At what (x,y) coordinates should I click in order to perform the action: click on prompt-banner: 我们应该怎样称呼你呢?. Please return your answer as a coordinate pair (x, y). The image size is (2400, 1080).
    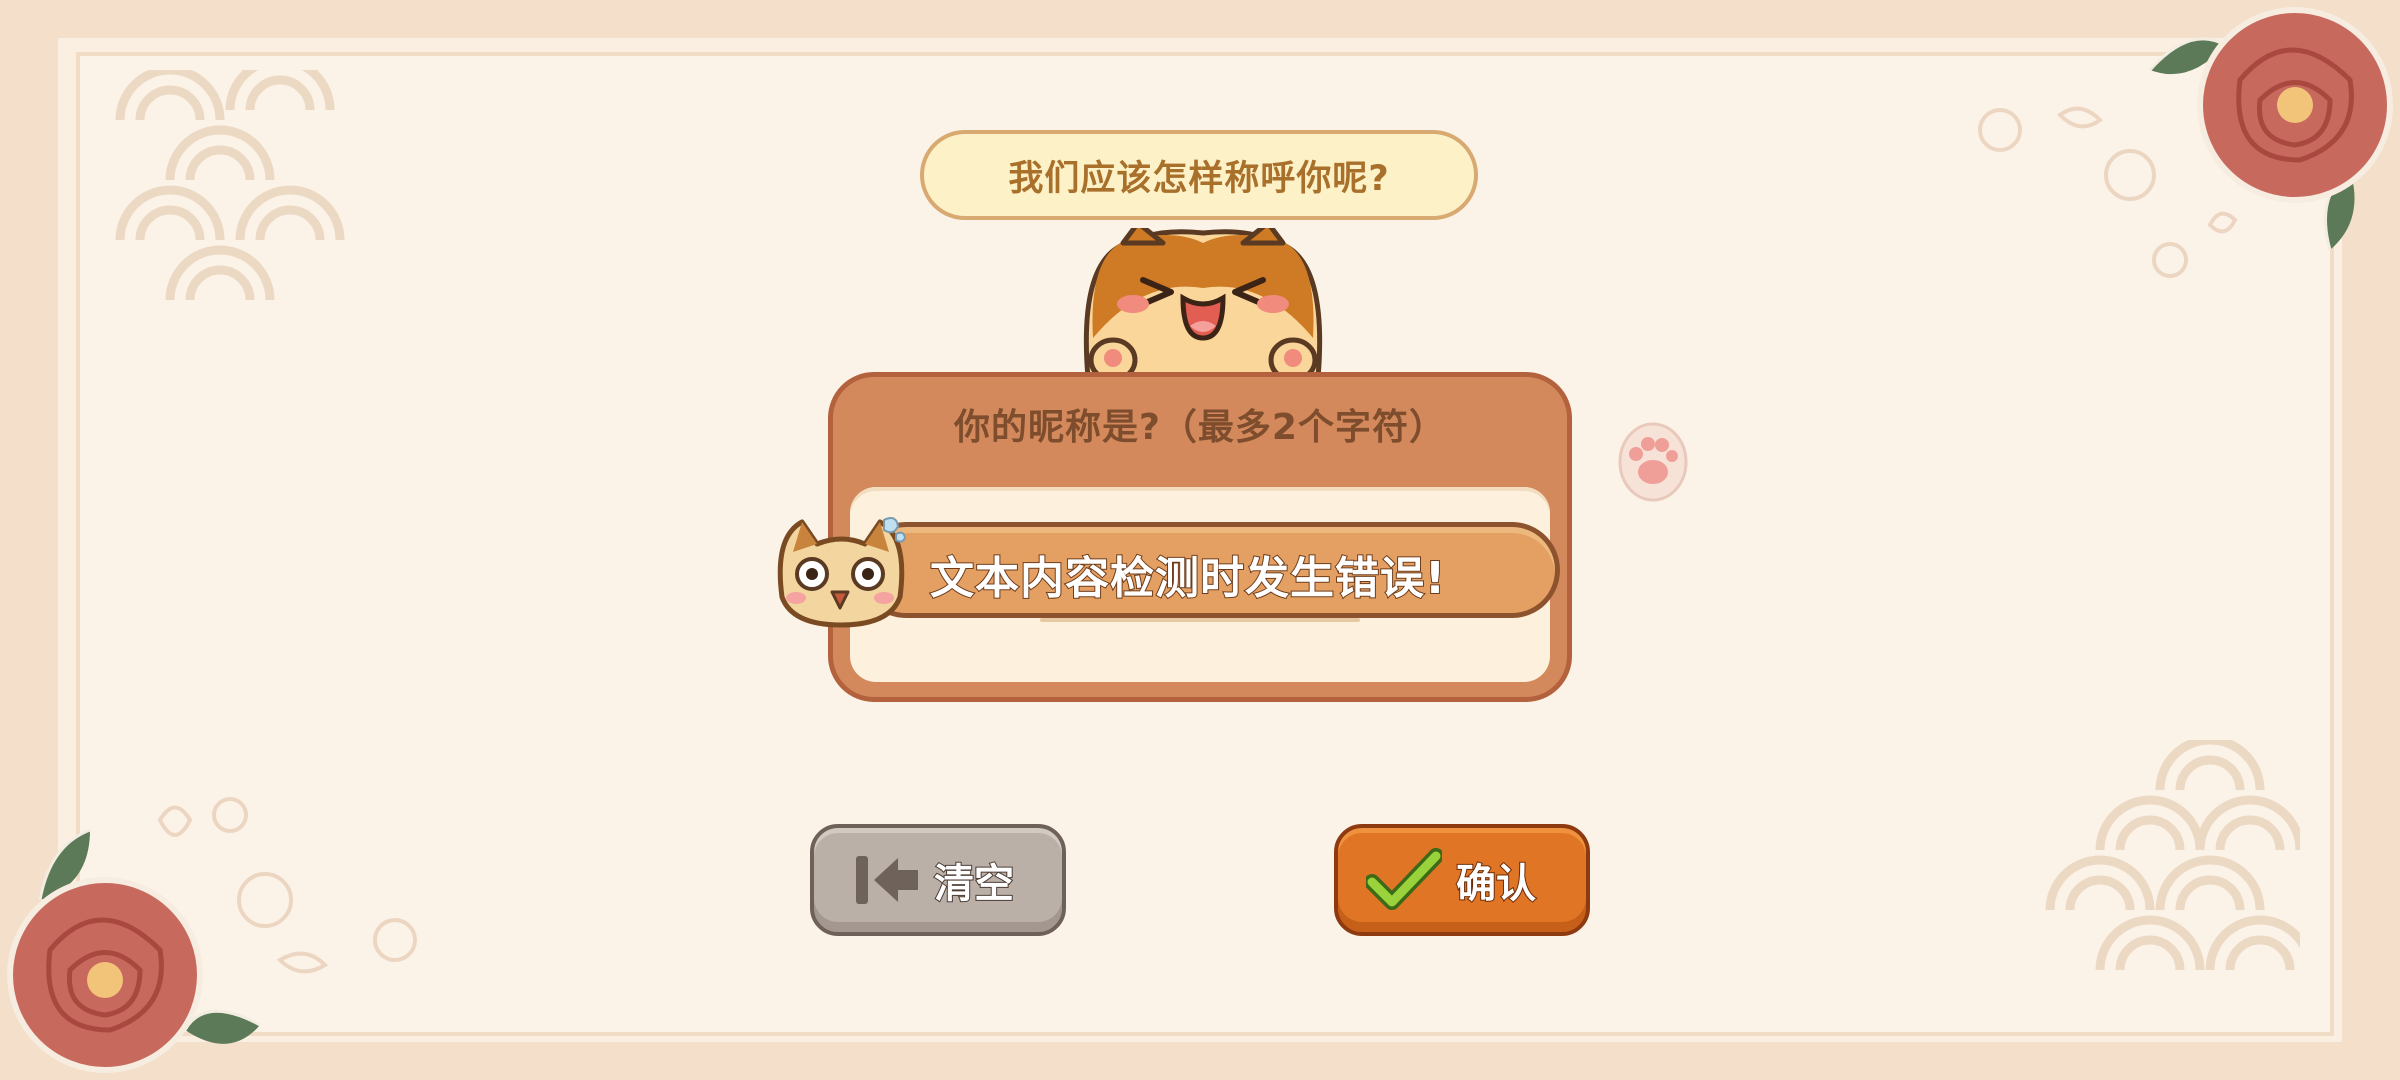
    Looking at the image, I should click on (1199, 175).